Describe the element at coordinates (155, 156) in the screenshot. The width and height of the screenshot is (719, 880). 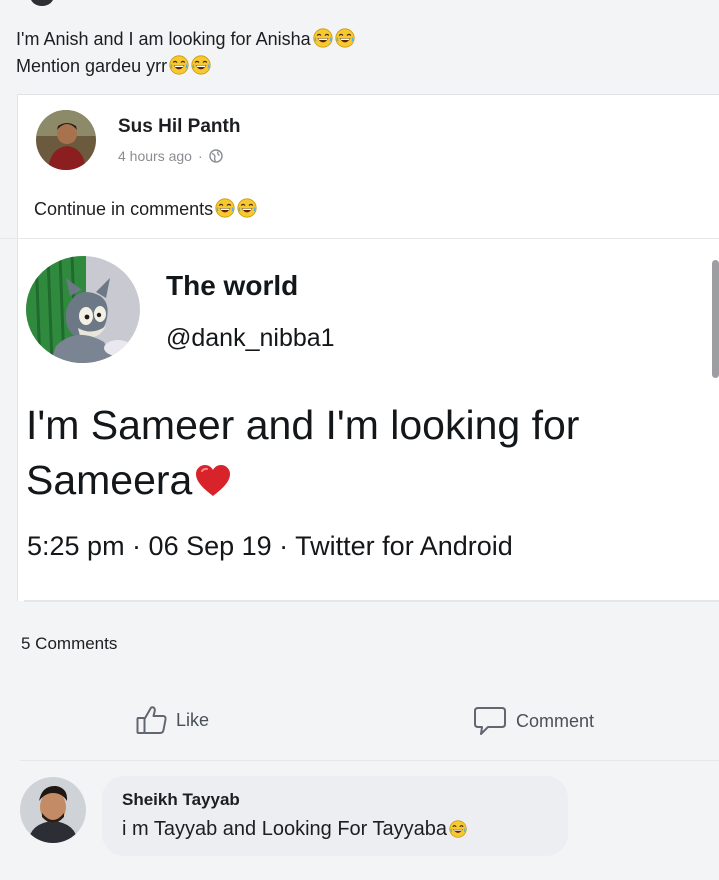
I see `shared-post-time: 4 hours ago` at that location.